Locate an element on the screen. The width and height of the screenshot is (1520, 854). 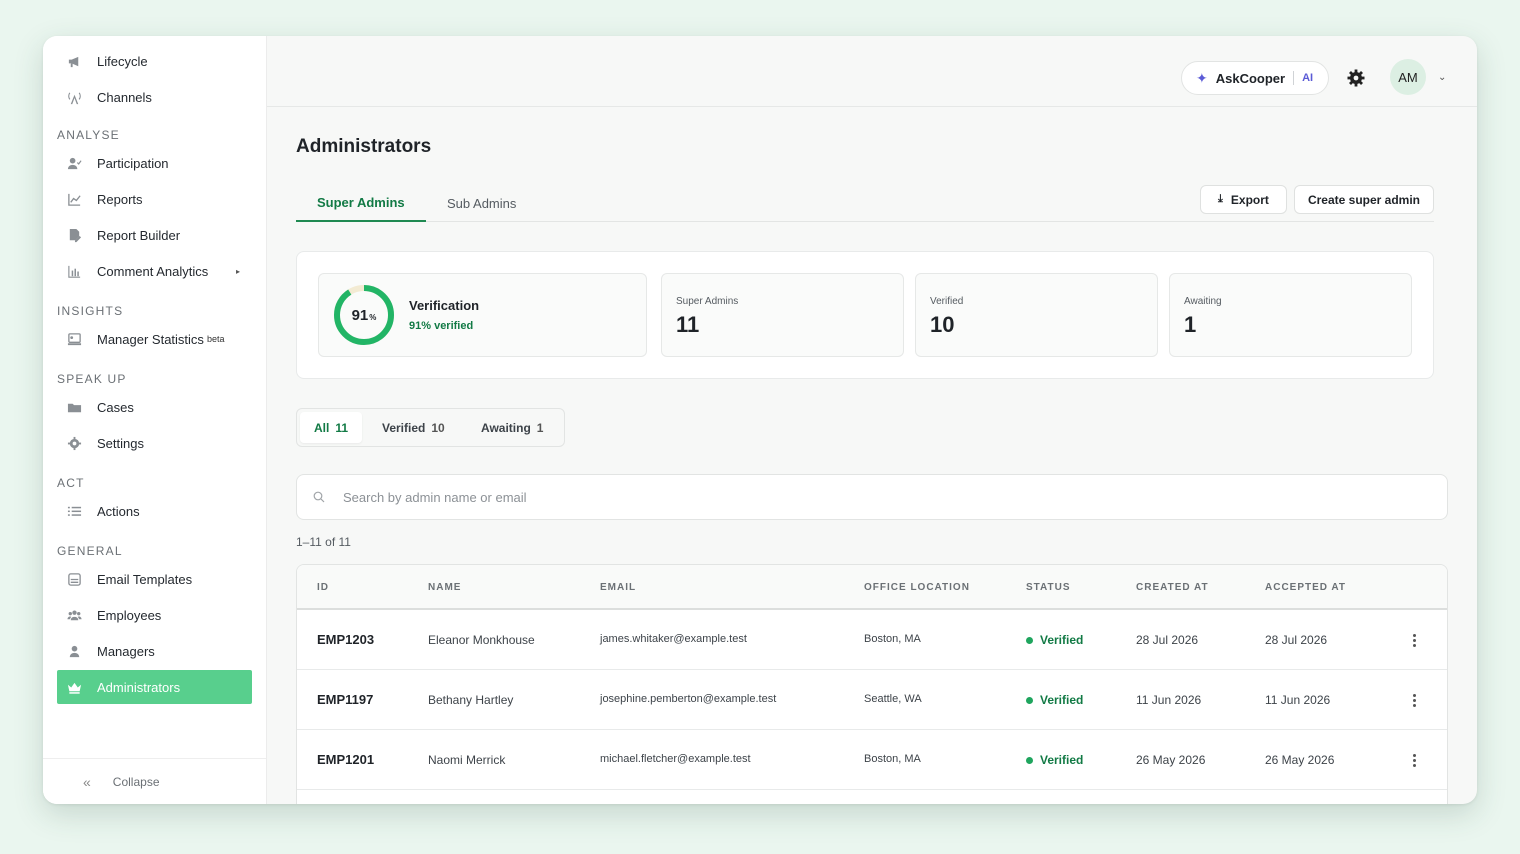
ask-cooper-button: ✦ AskCooper AI is located at coordinates (1255, 78).